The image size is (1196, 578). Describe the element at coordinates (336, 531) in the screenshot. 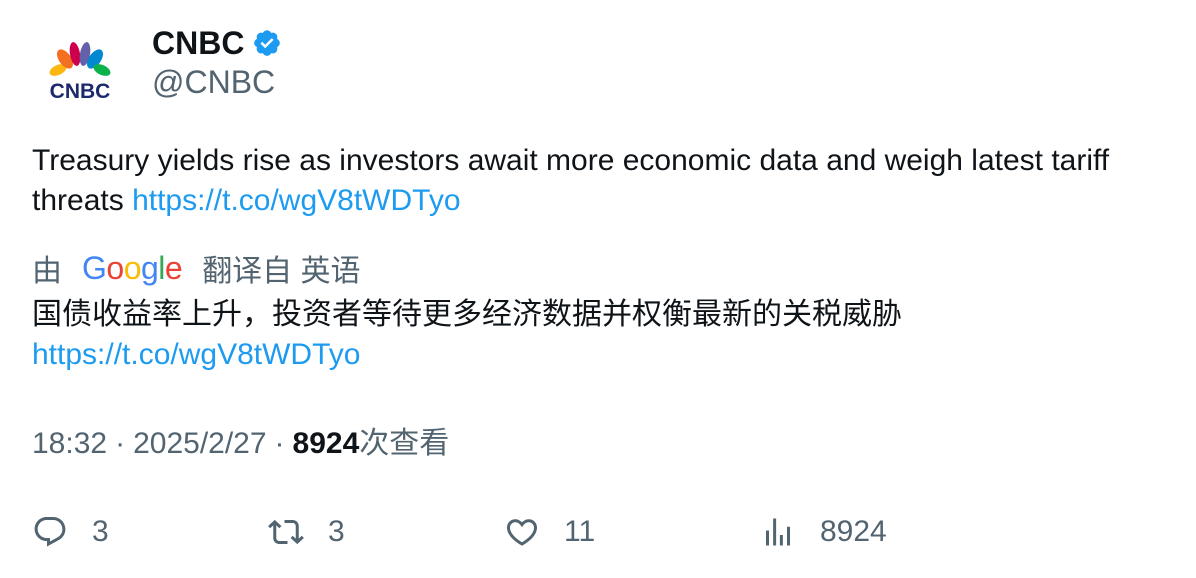

I see `retweet-count: 3` at that location.